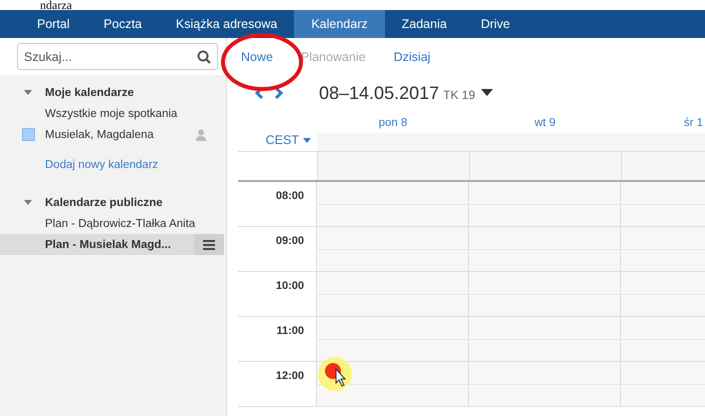 The height and width of the screenshot is (416, 705). I want to click on toolbar-button: Nowe, so click(257, 57).